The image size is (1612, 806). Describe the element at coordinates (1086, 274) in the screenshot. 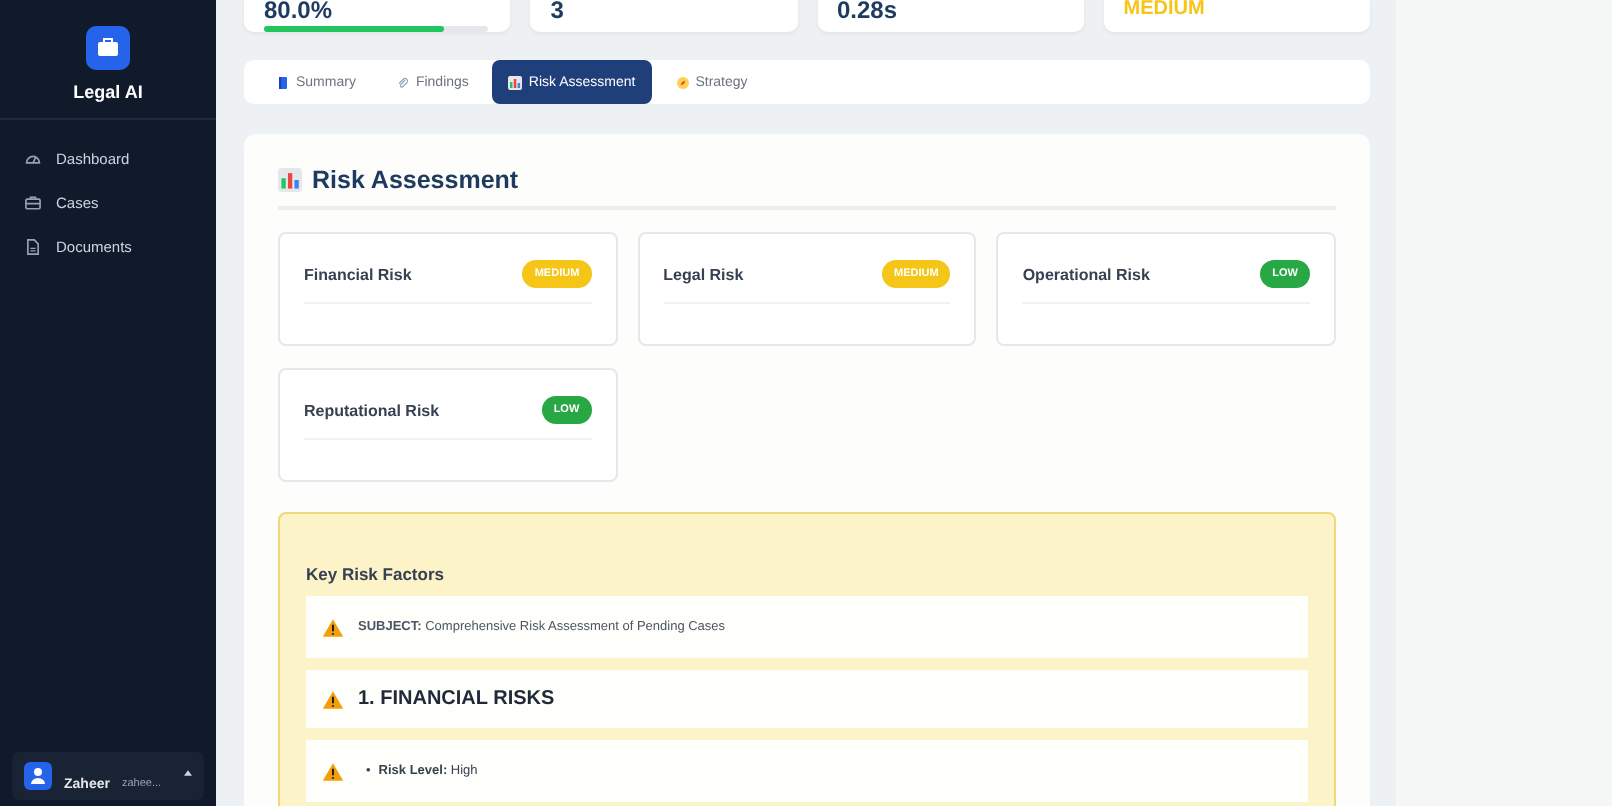

I see `risk-name: Operational Risk` at that location.